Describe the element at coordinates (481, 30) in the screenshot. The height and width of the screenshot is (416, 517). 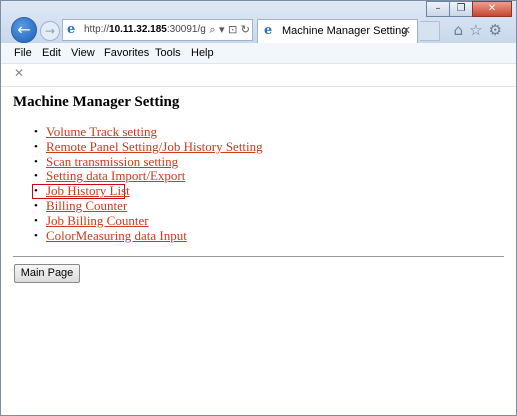
I see `home-favorites-settings-icons: ⌂☆⚙` at that location.